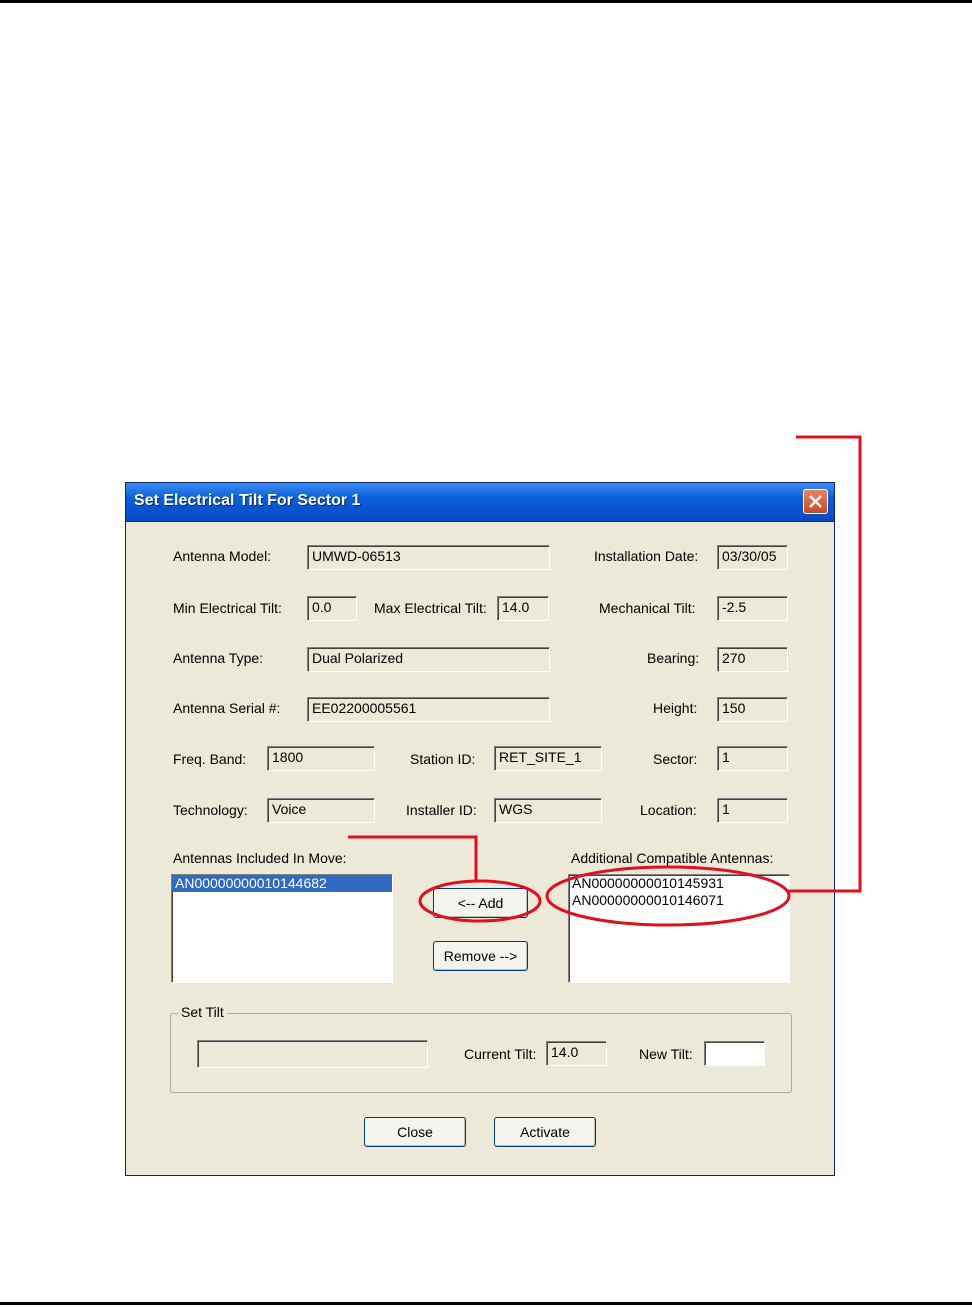 The height and width of the screenshot is (1307, 972). I want to click on included-antennas-list: AN00000000010144682, so click(282, 928).